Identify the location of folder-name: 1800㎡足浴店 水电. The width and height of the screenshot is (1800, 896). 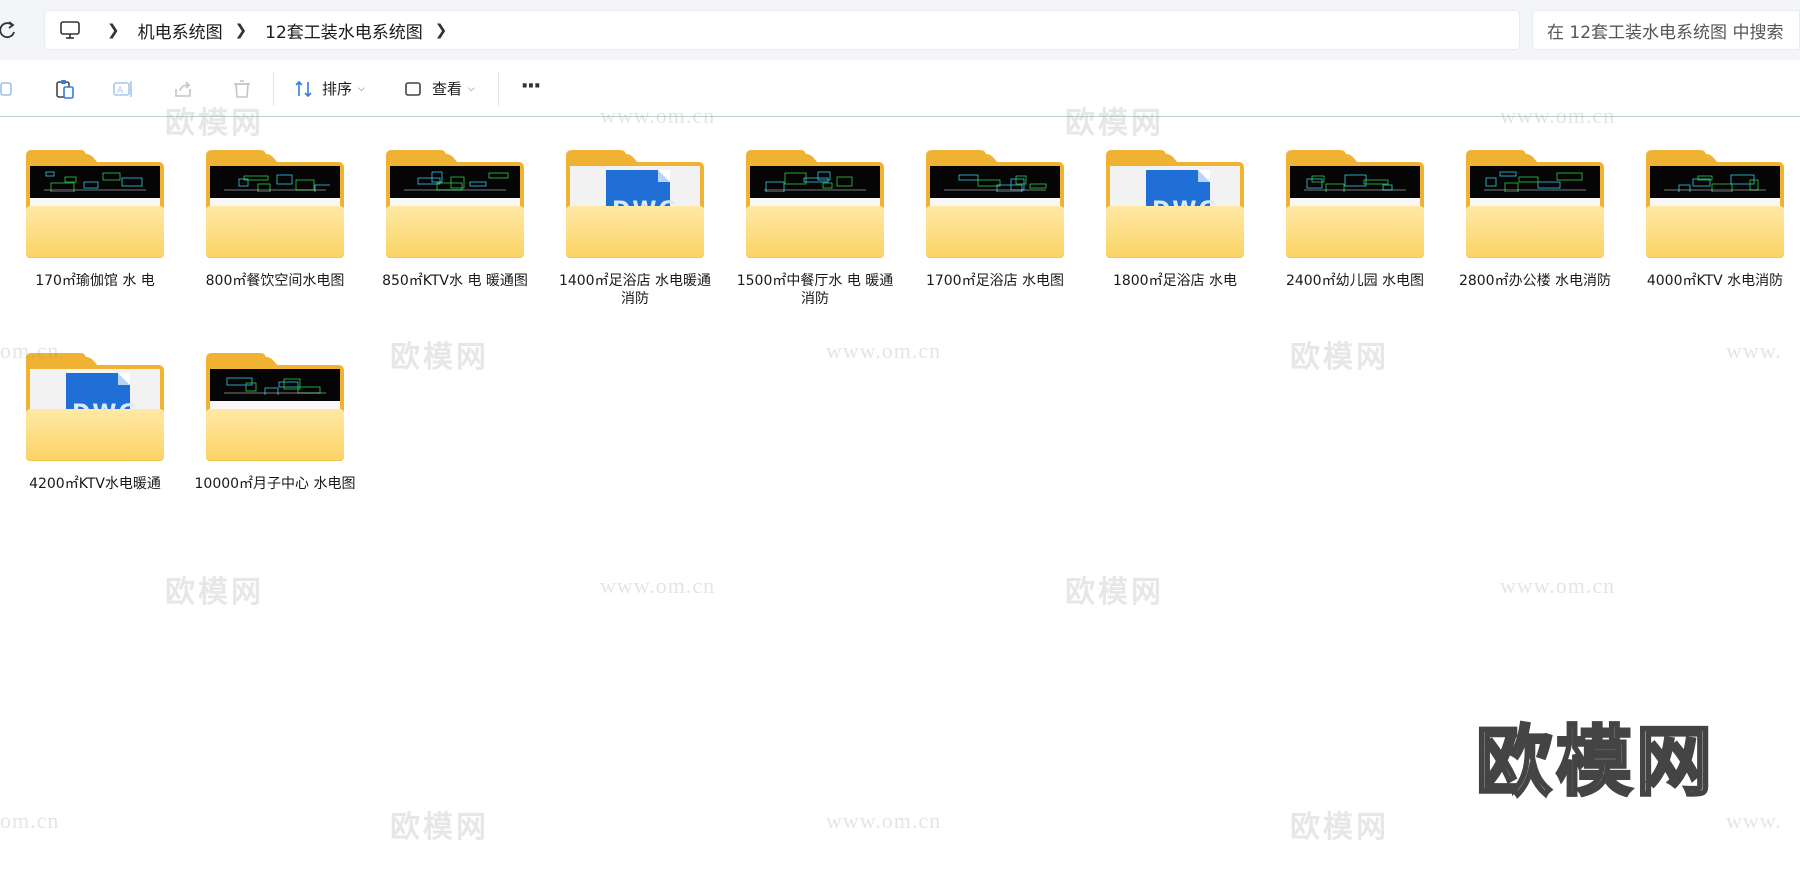
(1175, 281).